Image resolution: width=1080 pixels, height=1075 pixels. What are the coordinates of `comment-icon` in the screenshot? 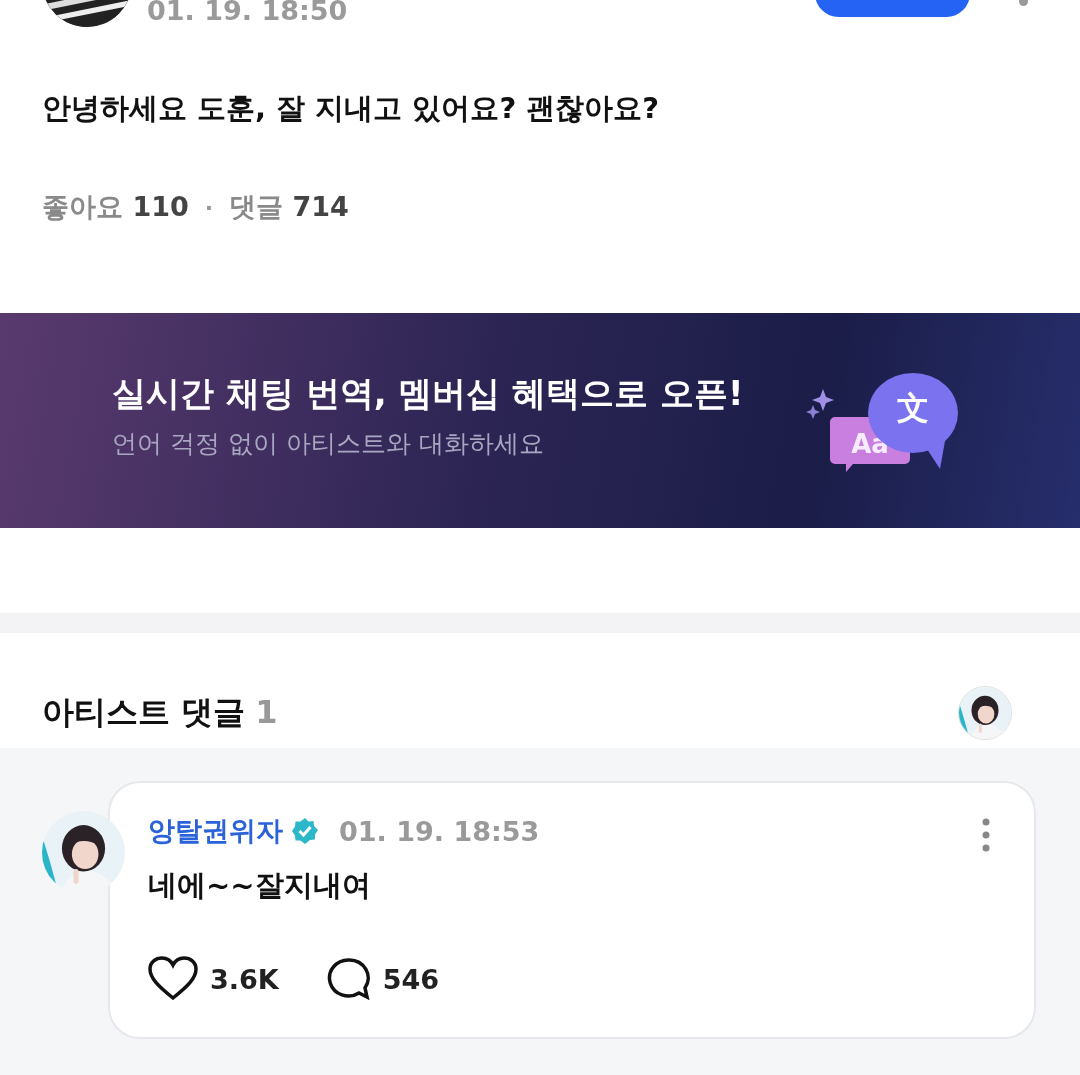 It's located at (348, 979).